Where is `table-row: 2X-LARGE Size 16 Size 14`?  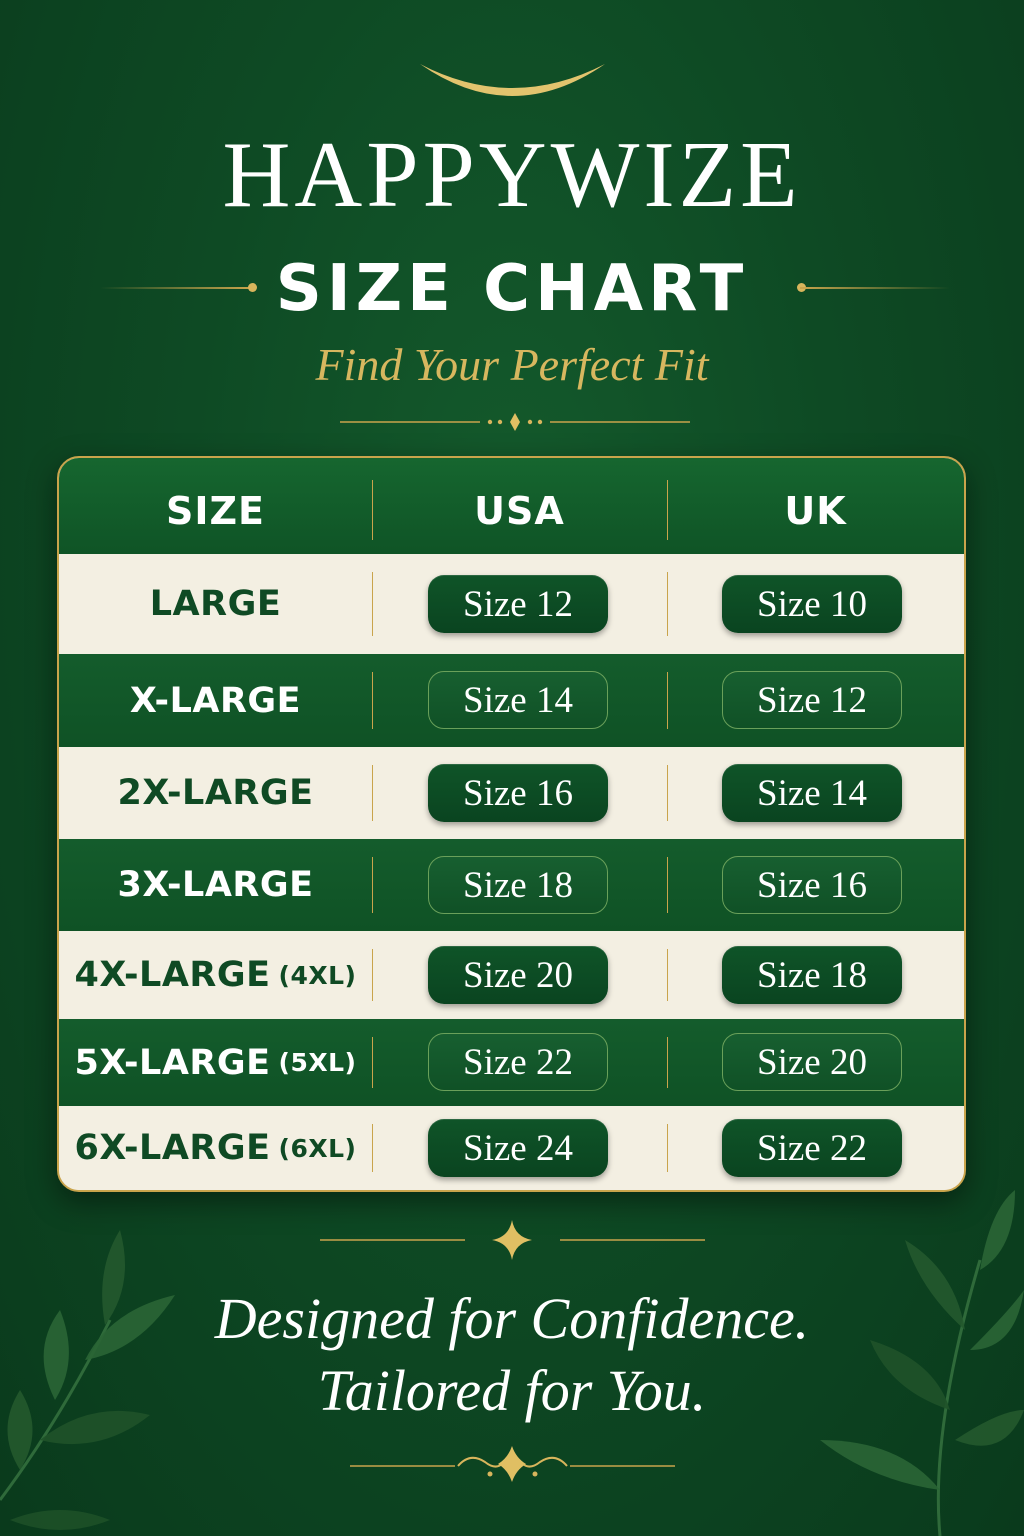 table-row: 2X-LARGE Size 16 Size 14 is located at coordinates (511, 793).